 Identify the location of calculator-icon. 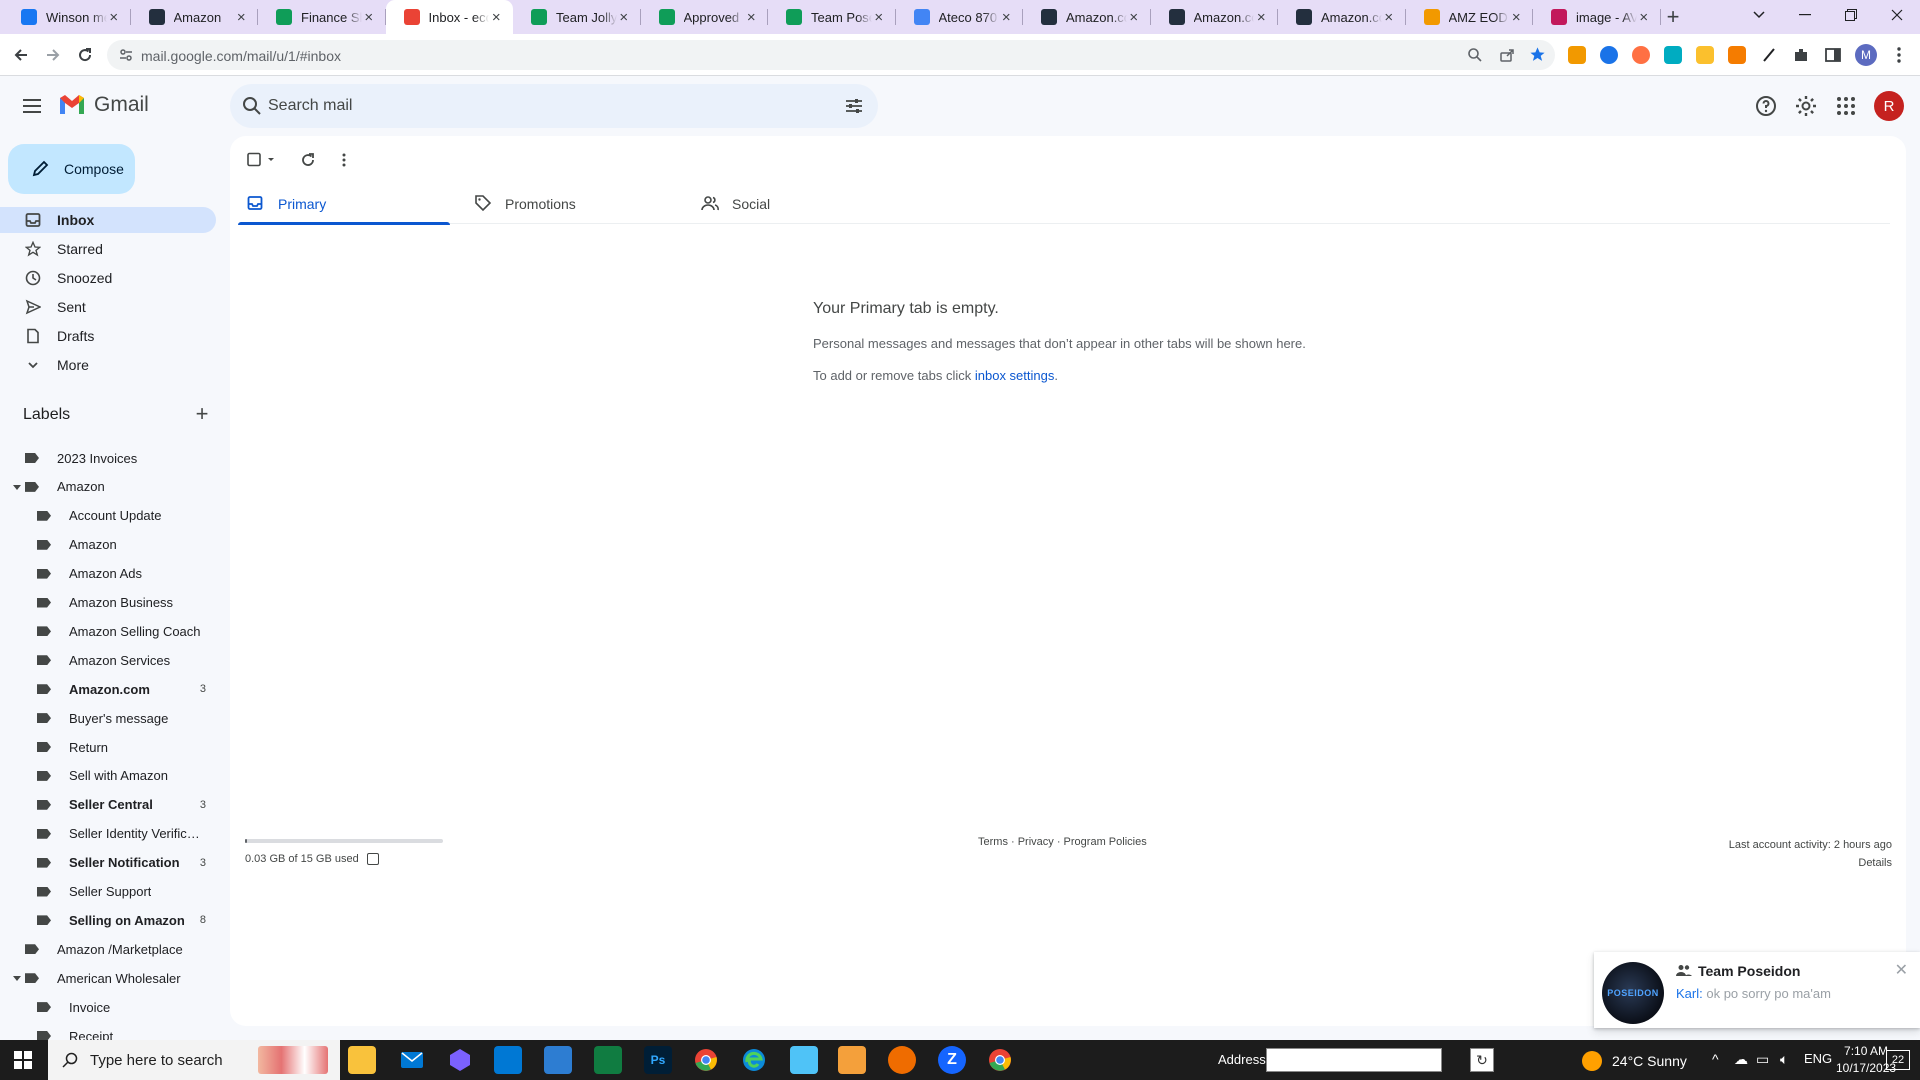
(608, 1060).